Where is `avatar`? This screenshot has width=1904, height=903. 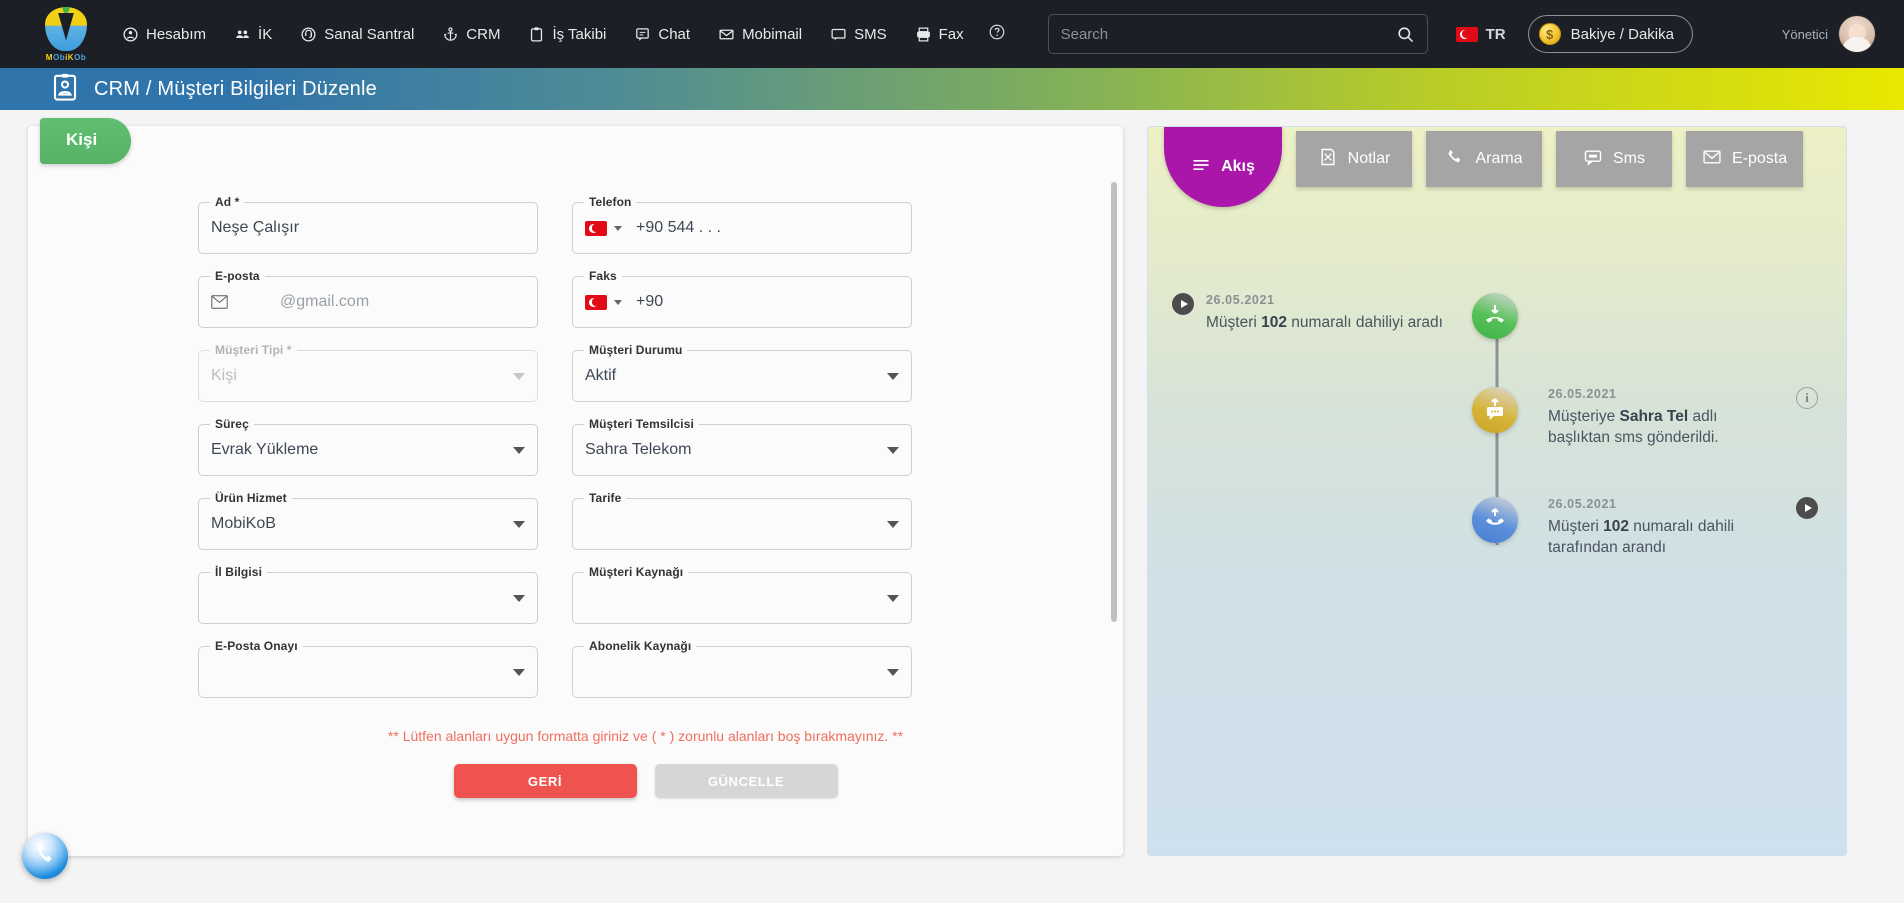 avatar is located at coordinates (1857, 34).